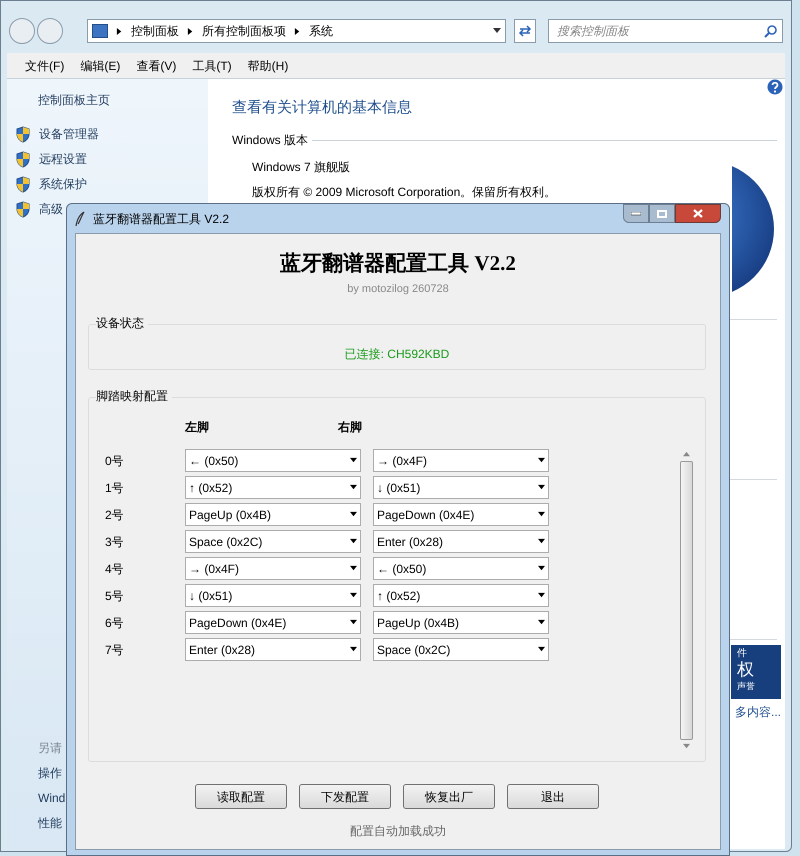 The image size is (800, 856). I want to click on help-icon, so click(775, 87).